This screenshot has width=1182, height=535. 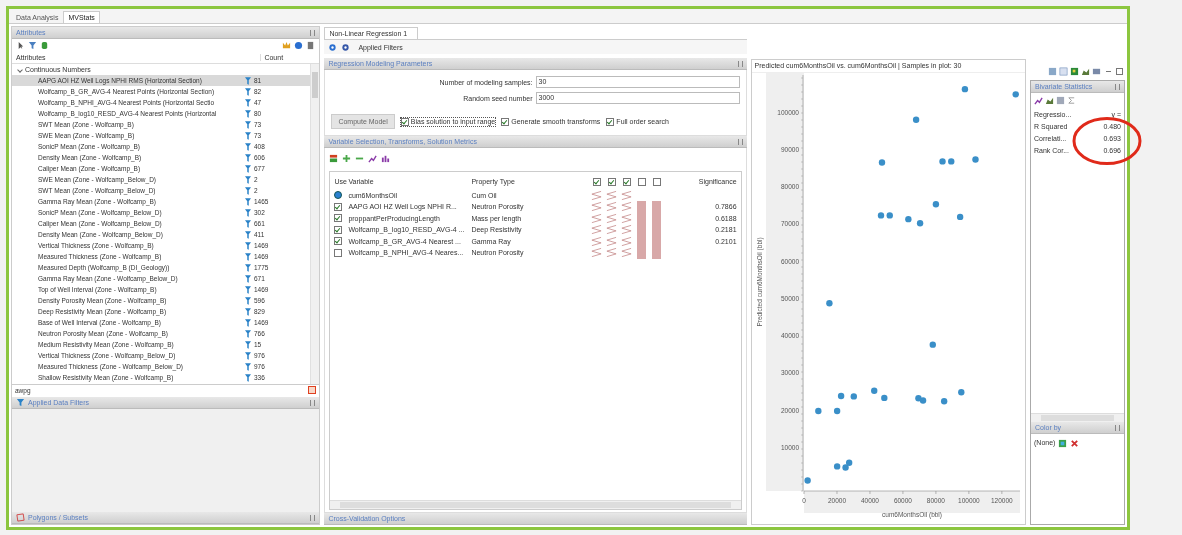 What do you see at coordinates (1063, 443) in the screenshot?
I see `color-square-icon` at bounding box center [1063, 443].